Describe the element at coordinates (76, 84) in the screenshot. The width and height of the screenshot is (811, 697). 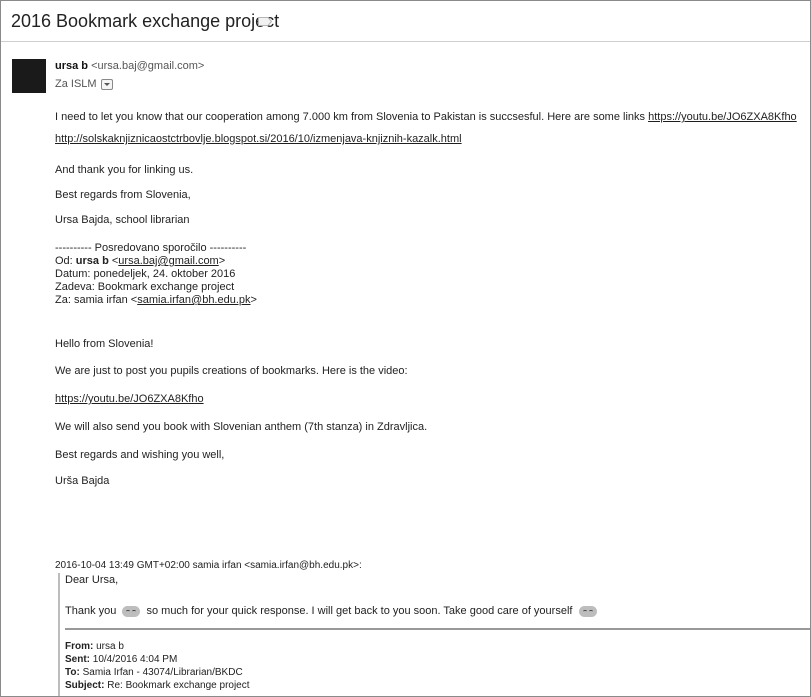
I see `recipient-label: Za ISLM` at that location.